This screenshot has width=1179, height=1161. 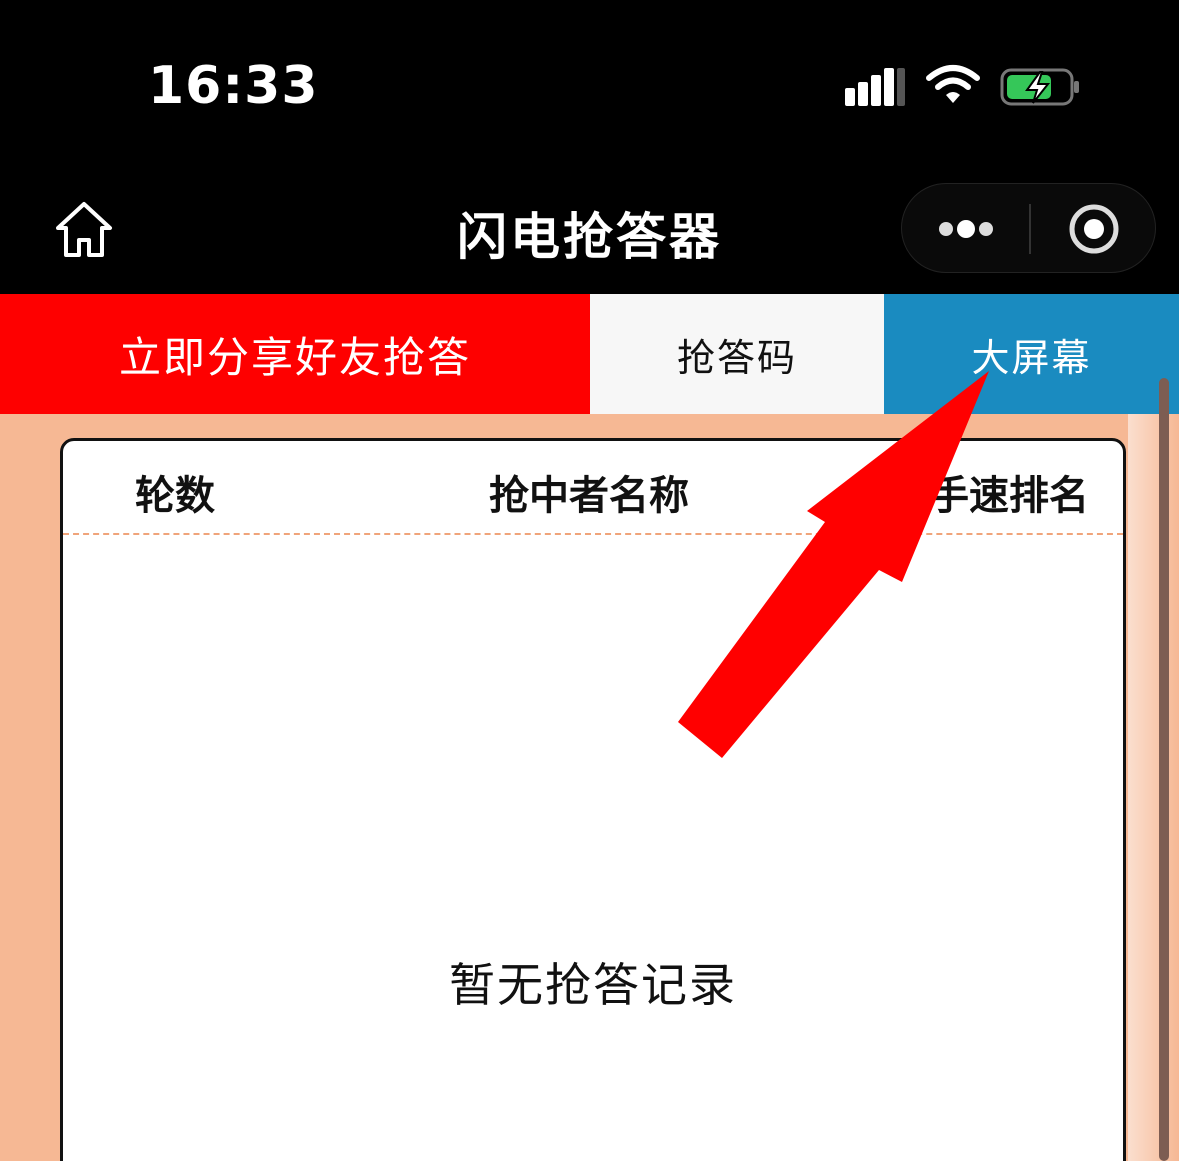 I want to click on wifi-icon, so click(x=953, y=84).